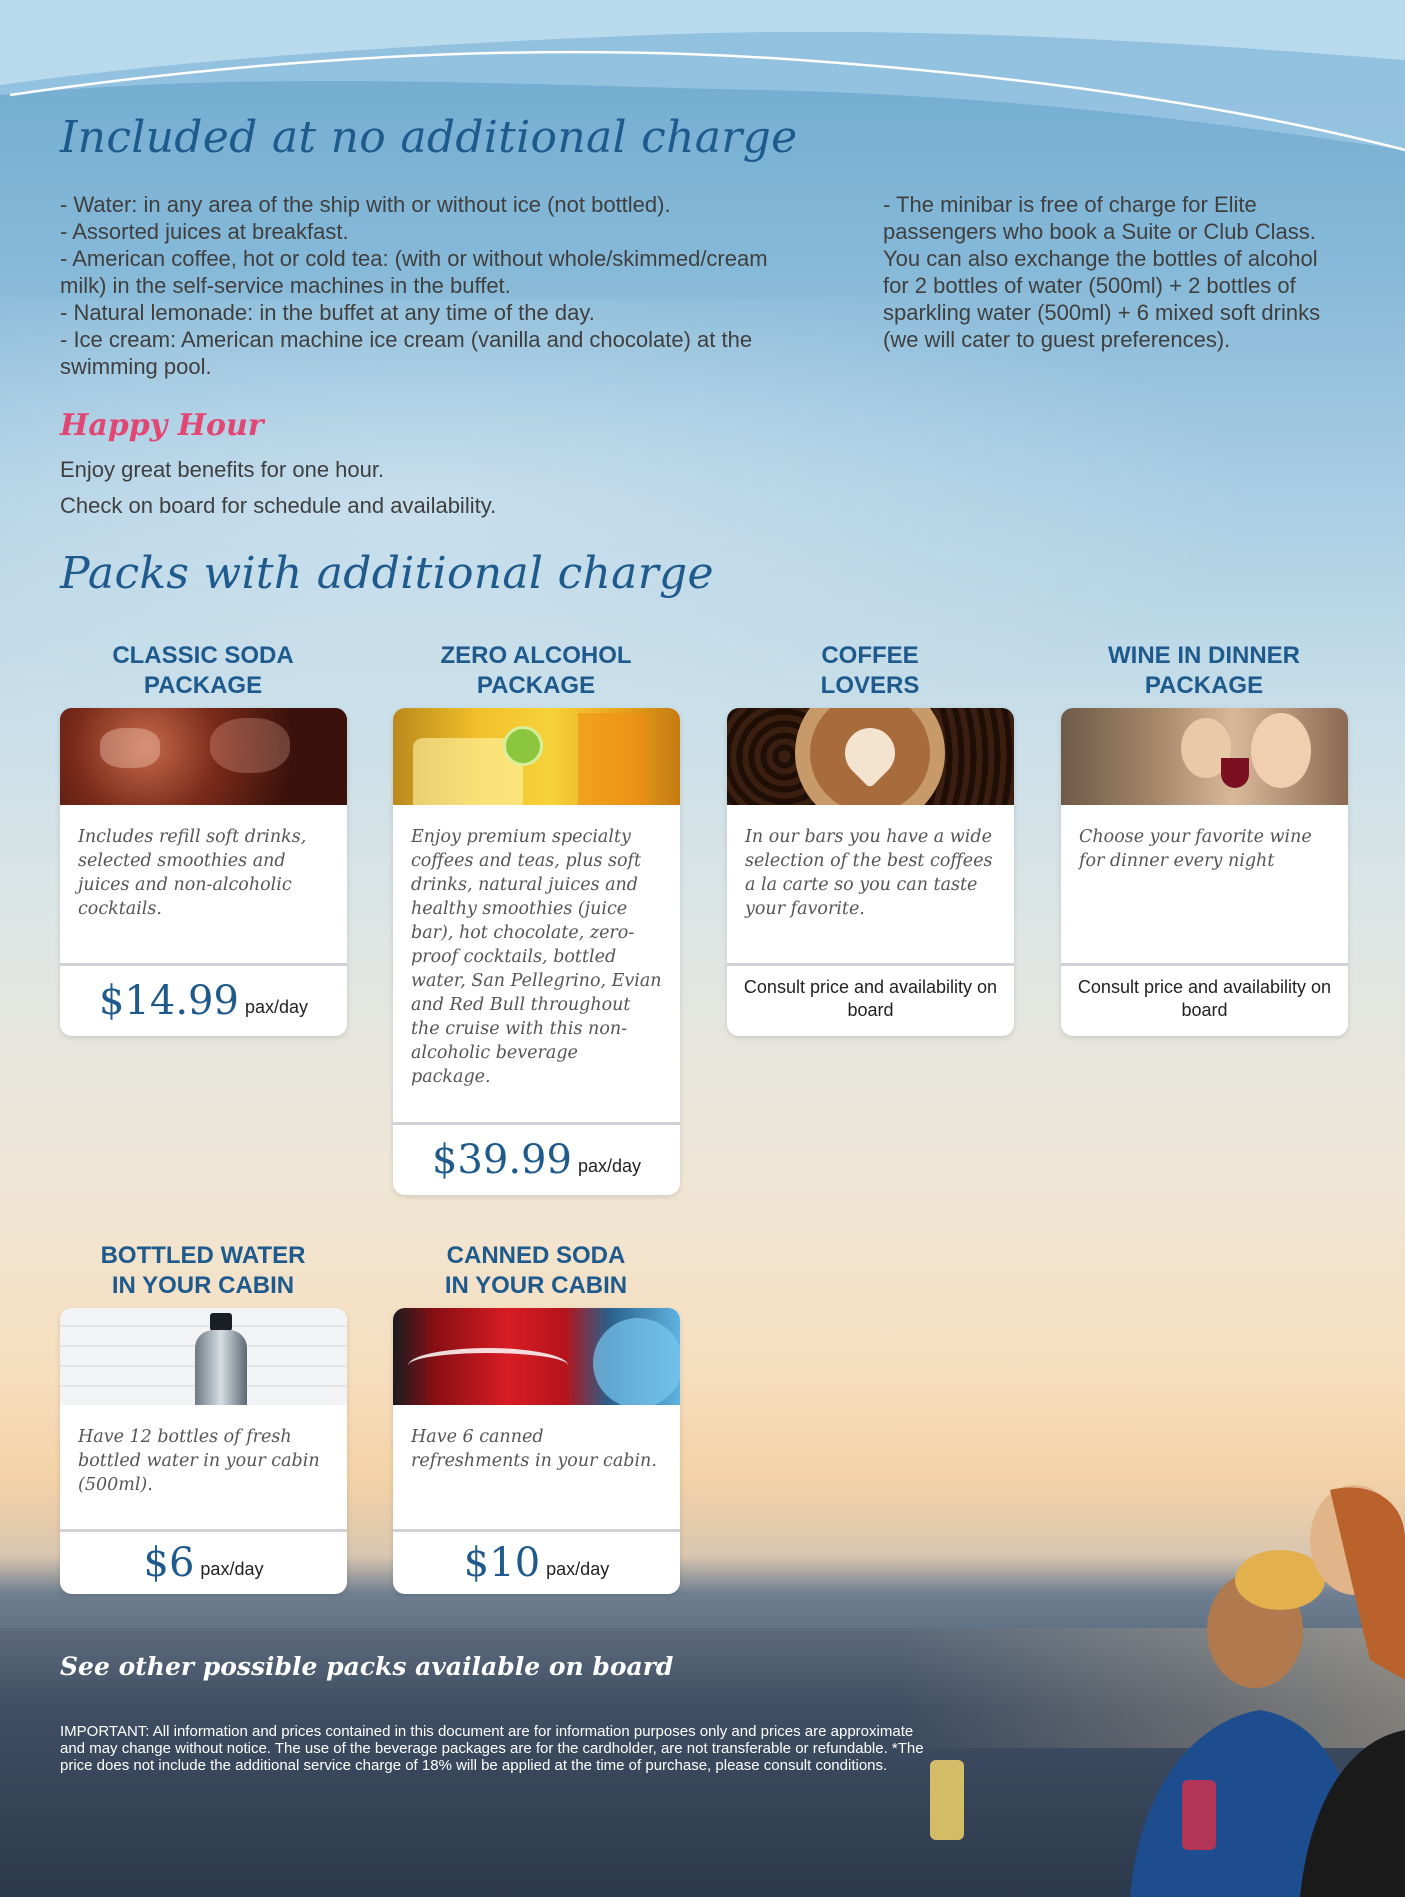  What do you see at coordinates (162, 425) in the screenshot?
I see `happy-hour-title: Happy Hour` at bounding box center [162, 425].